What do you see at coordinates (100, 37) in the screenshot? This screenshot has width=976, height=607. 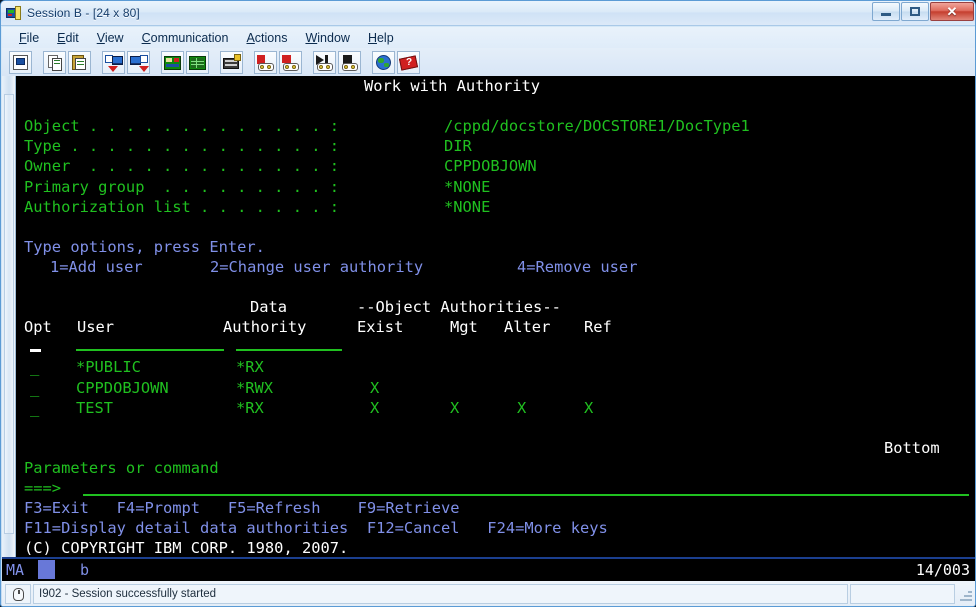 I see `menu-view-acc: V` at bounding box center [100, 37].